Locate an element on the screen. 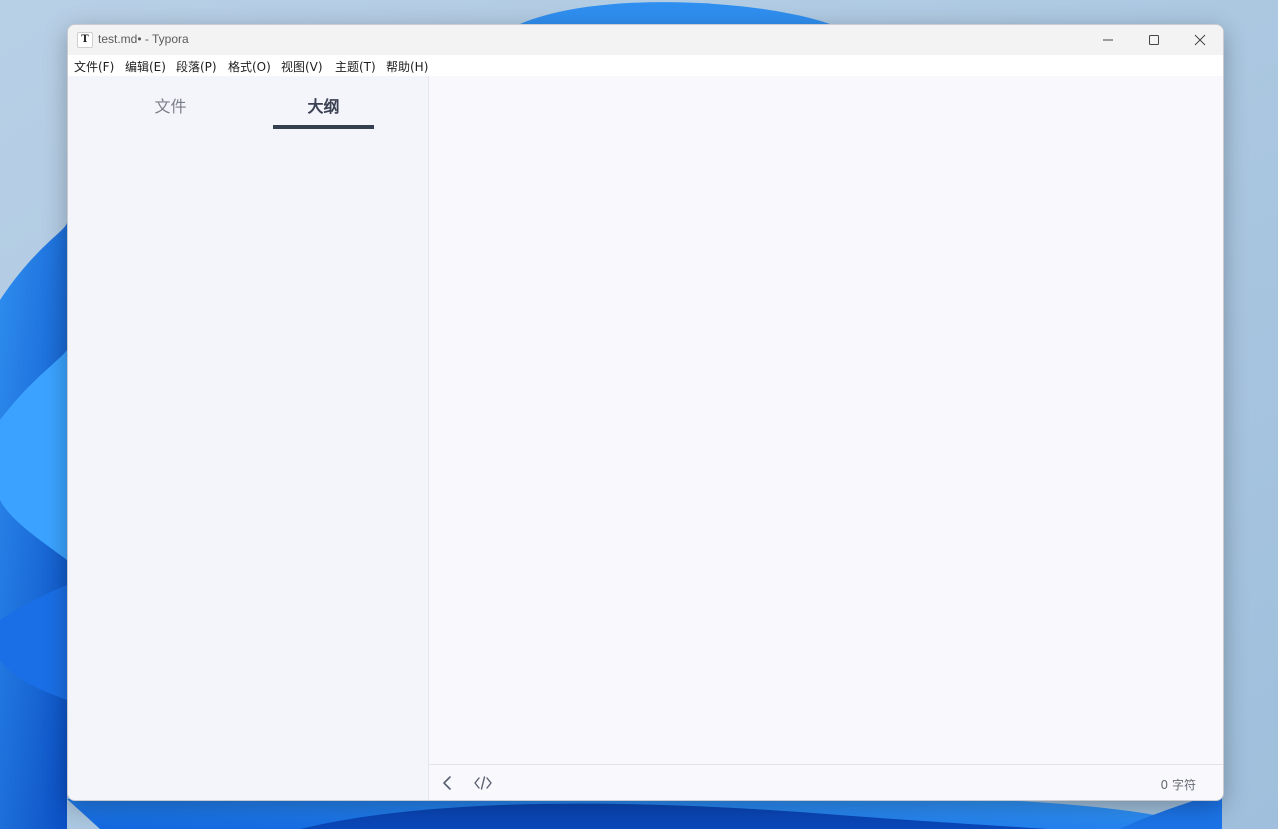  menu-paragraph: 段落(P) is located at coordinates (196, 66).